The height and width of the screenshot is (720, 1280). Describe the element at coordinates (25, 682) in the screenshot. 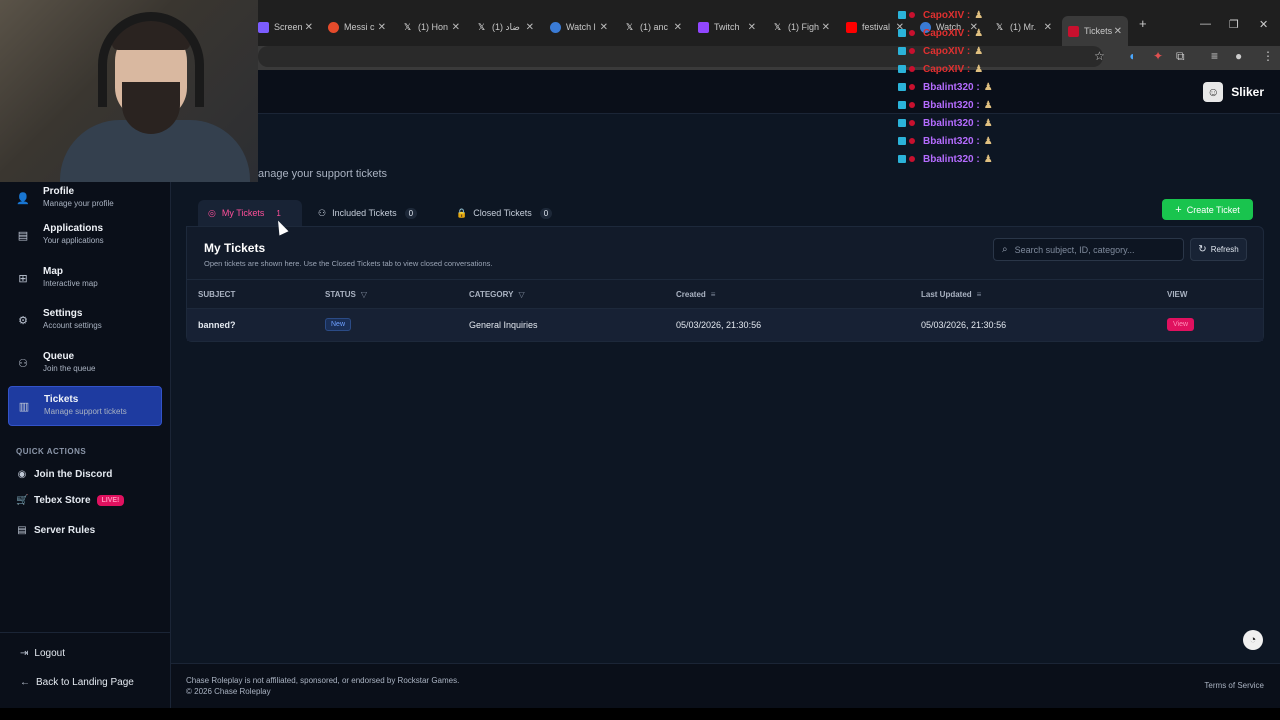

I see `arrow-left-icon: ←` at that location.